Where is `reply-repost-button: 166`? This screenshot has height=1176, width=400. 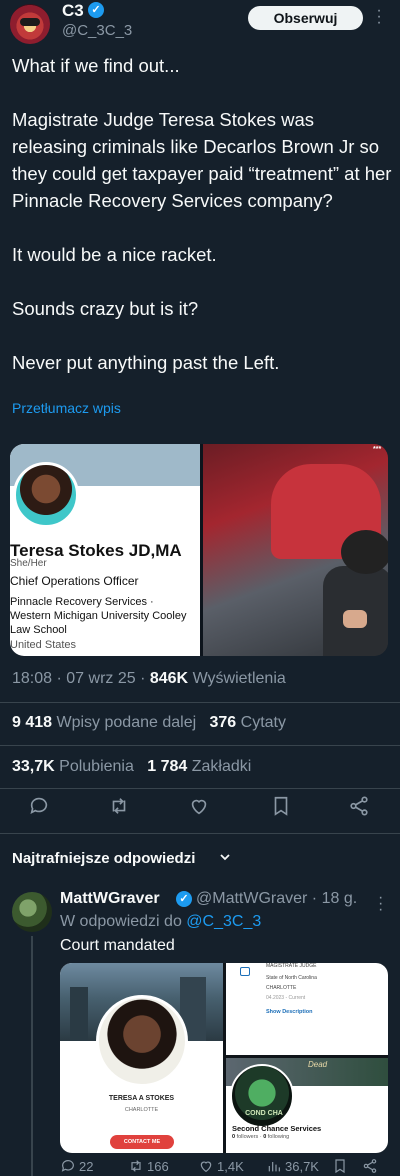 reply-repost-button: 166 is located at coordinates (148, 1166).